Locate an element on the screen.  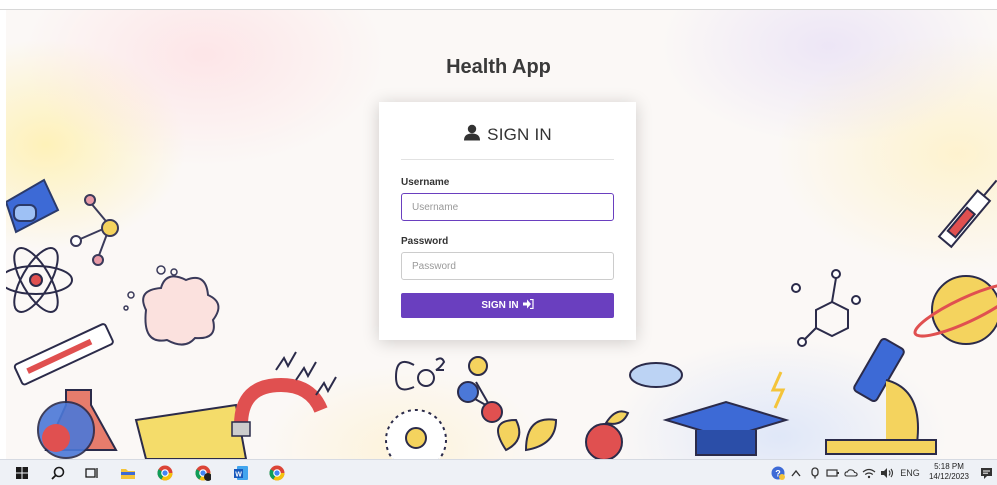
help-icon: ? is located at coordinates (778, 473).